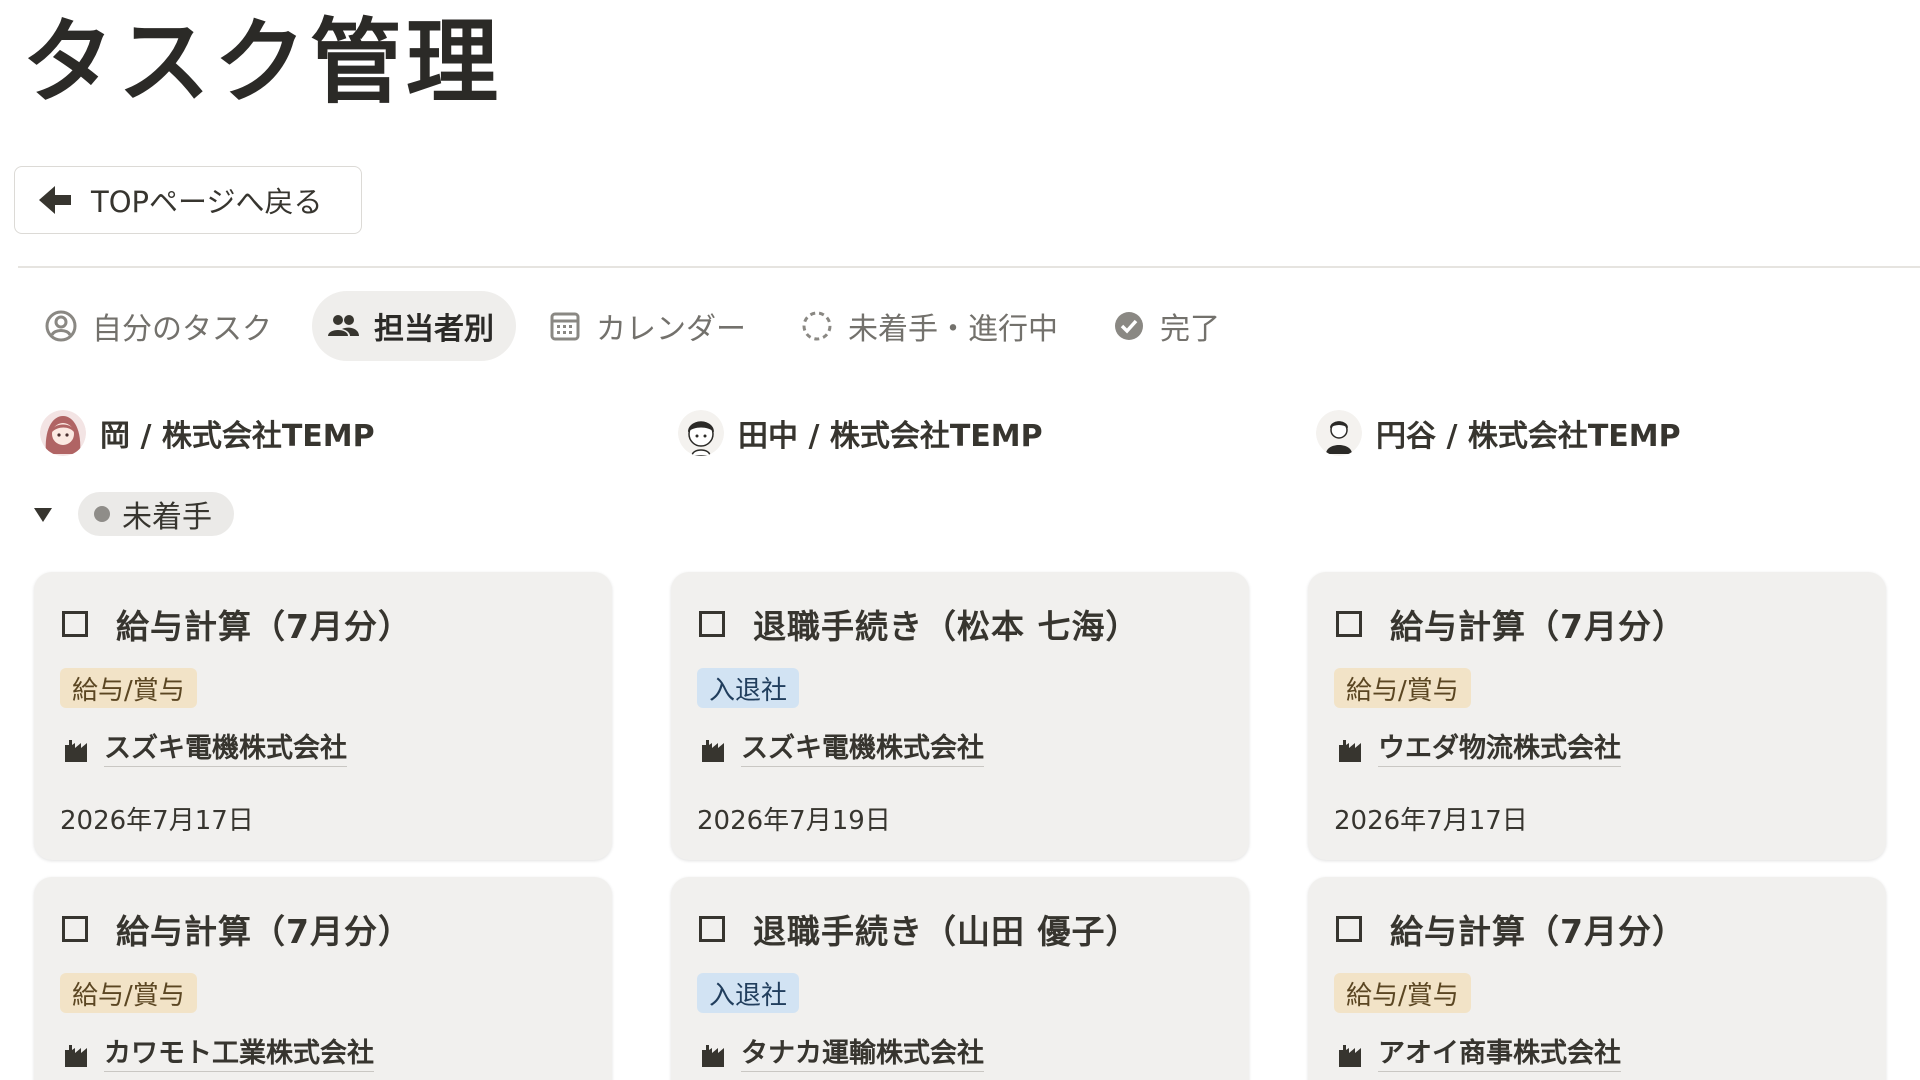 Image resolution: width=1920 pixels, height=1080 pixels. What do you see at coordinates (323, 716) in the screenshot?
I see `task-card: 給与計算（7月分） 給与/賞与 スズキ電機株式会社 2026年7月17日` at bounding box center [323, 716].